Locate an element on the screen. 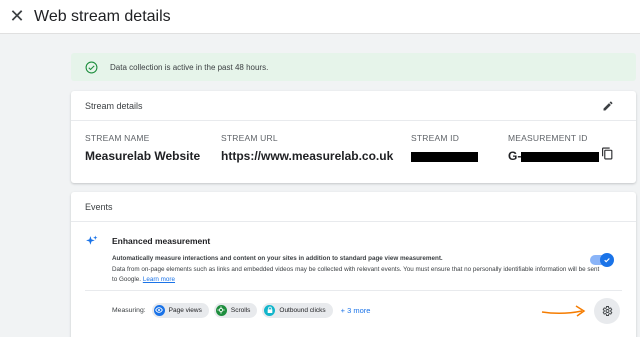  stream-name-value: Measurelab Website is located at coordinates (143, 156).